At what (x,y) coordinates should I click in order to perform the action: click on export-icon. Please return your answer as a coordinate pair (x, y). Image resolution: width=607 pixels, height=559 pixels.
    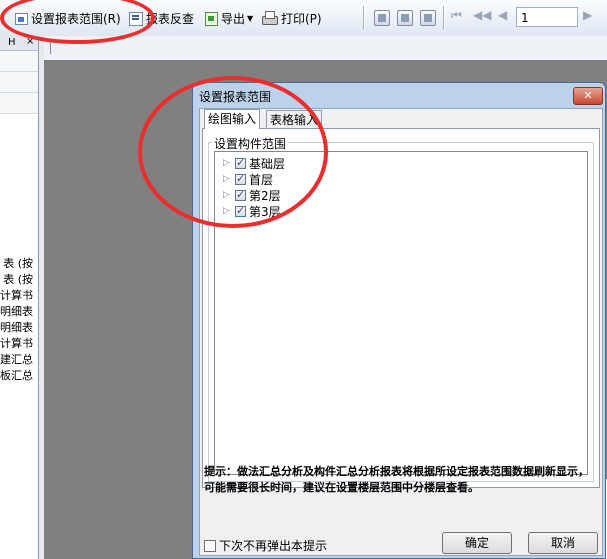
    Looking at the image, I should click on (211, 18).